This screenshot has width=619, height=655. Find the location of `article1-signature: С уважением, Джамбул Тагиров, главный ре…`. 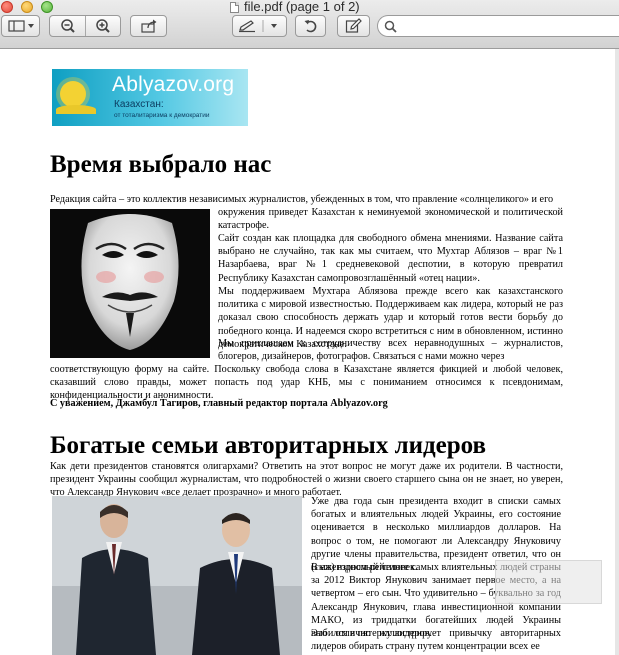

article1-signature: С уважением, Джамбул Тагиров, главный ре… is located at coordinates (219, 403).